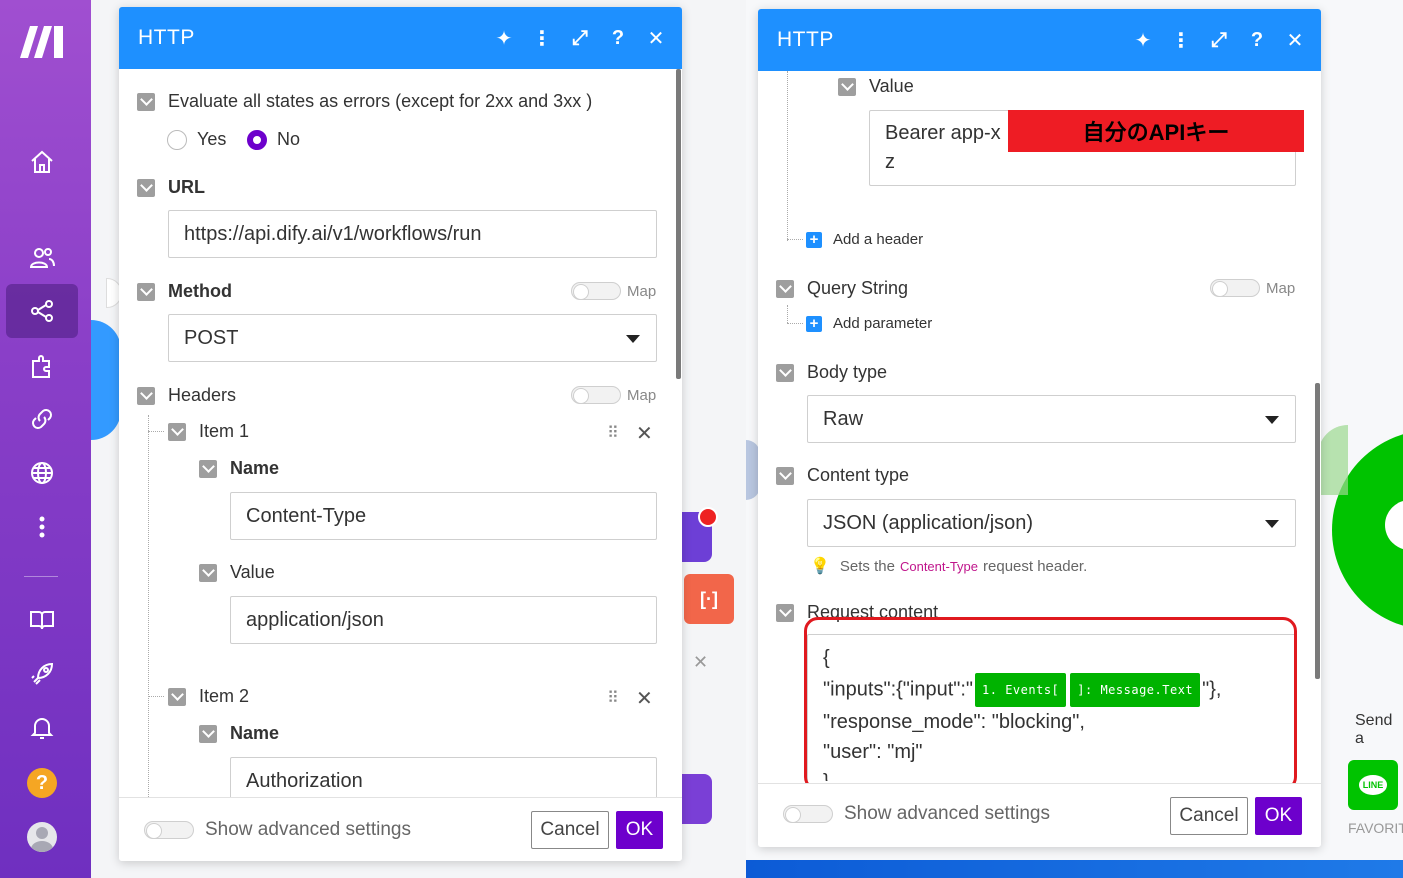  Describe the element at coordinates (787, 314) in the screenshot. I see `tree-line` at that location.